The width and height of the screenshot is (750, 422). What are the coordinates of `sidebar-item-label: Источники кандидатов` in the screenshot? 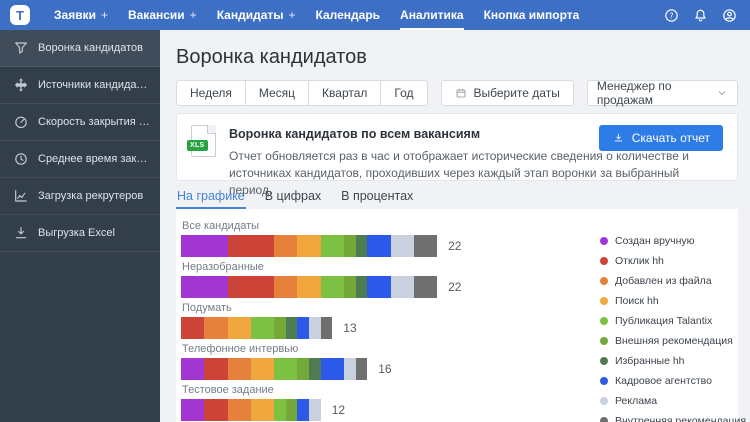 It's located at (94, 85).